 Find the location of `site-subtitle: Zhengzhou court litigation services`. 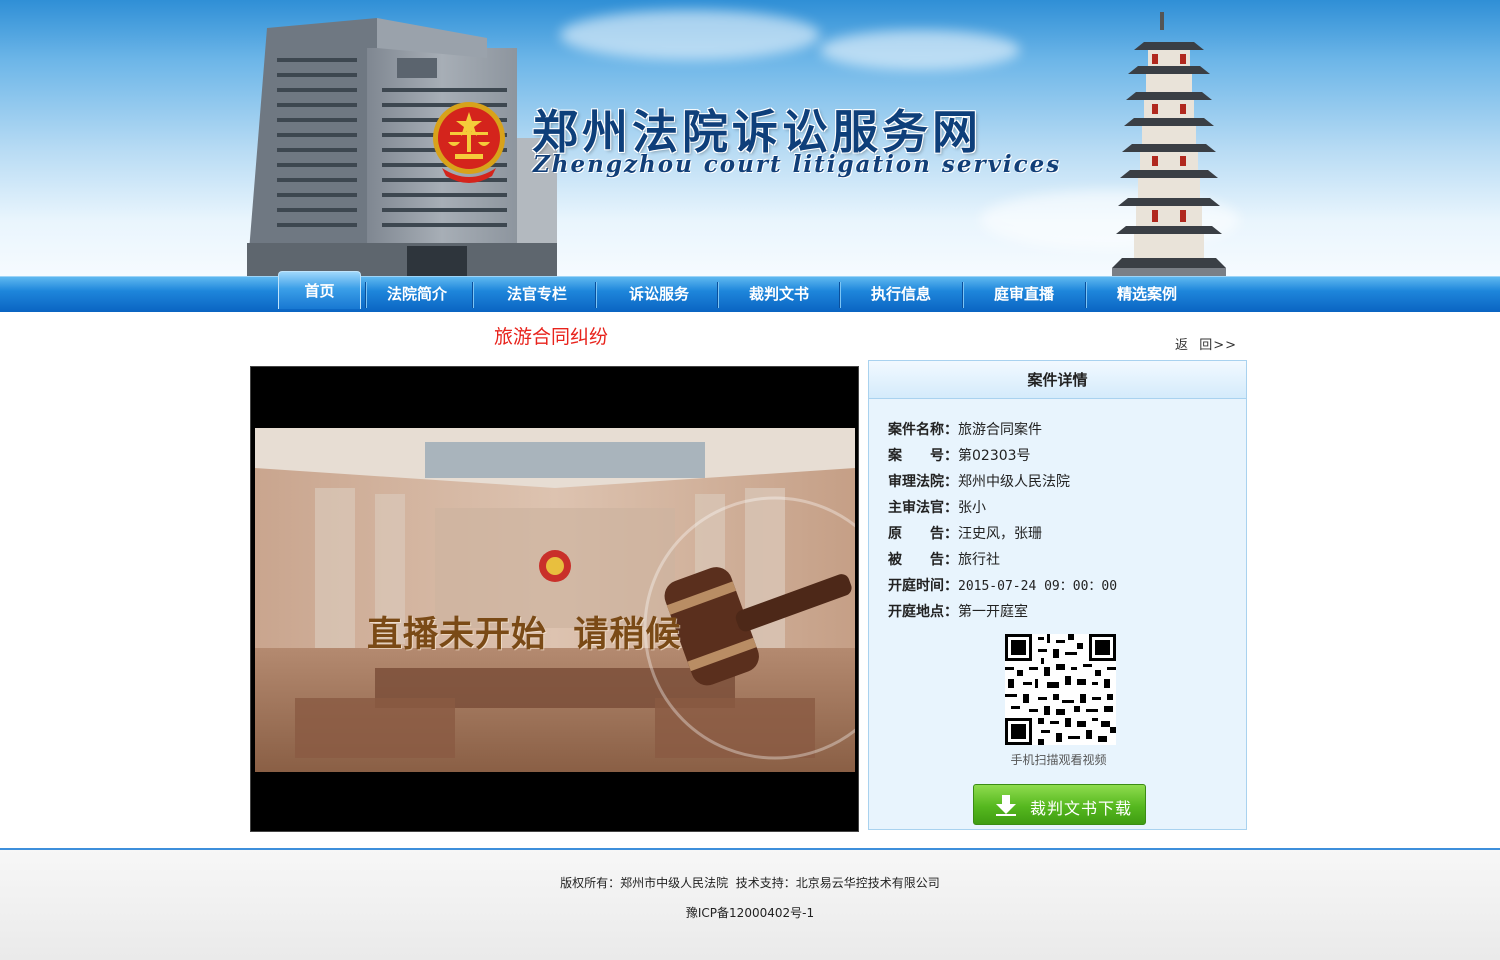

site-subtitle: Zhengzhou court litigation services is located at coordinates (797, 164).